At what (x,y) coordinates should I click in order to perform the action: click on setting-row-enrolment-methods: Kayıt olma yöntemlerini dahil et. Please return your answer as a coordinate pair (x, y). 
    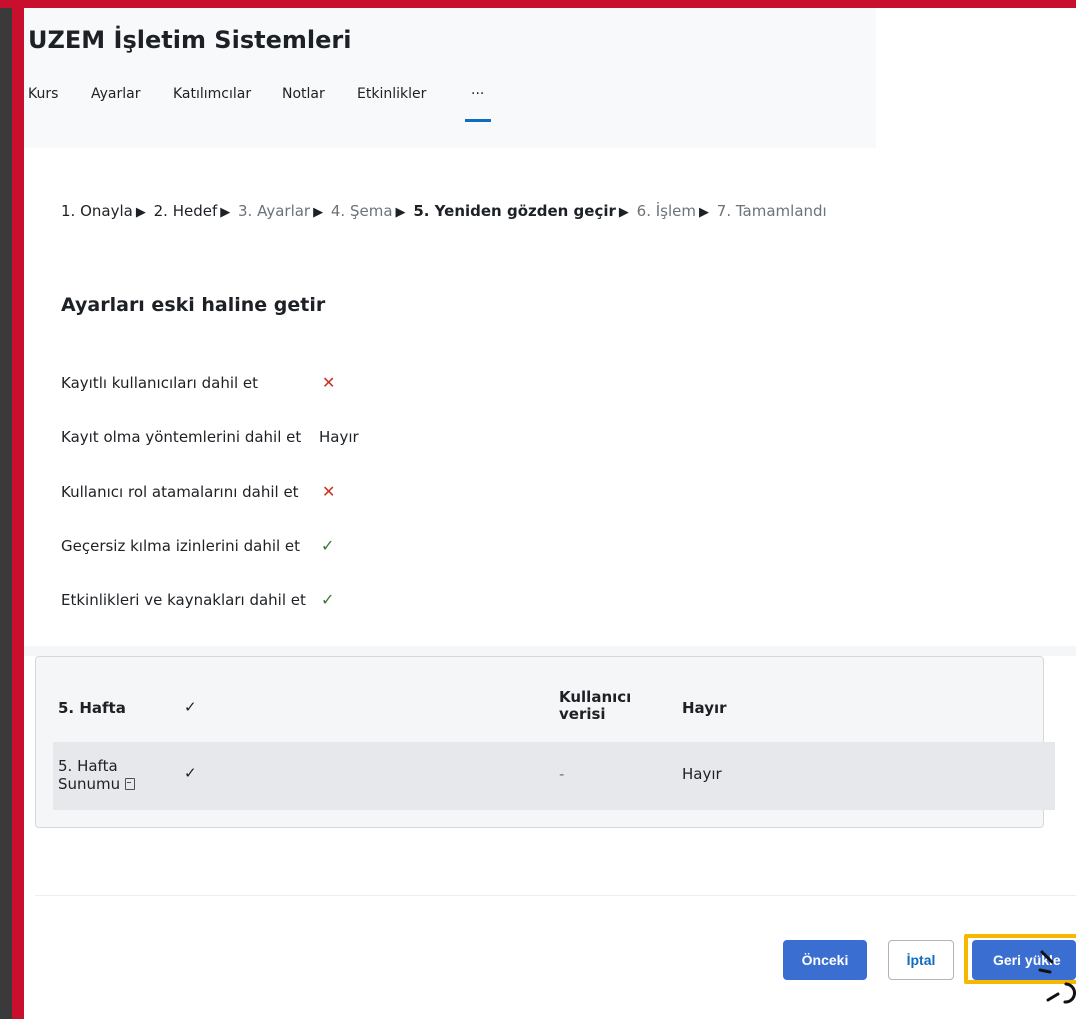
    Looking at the image, I should click on (181, 437).